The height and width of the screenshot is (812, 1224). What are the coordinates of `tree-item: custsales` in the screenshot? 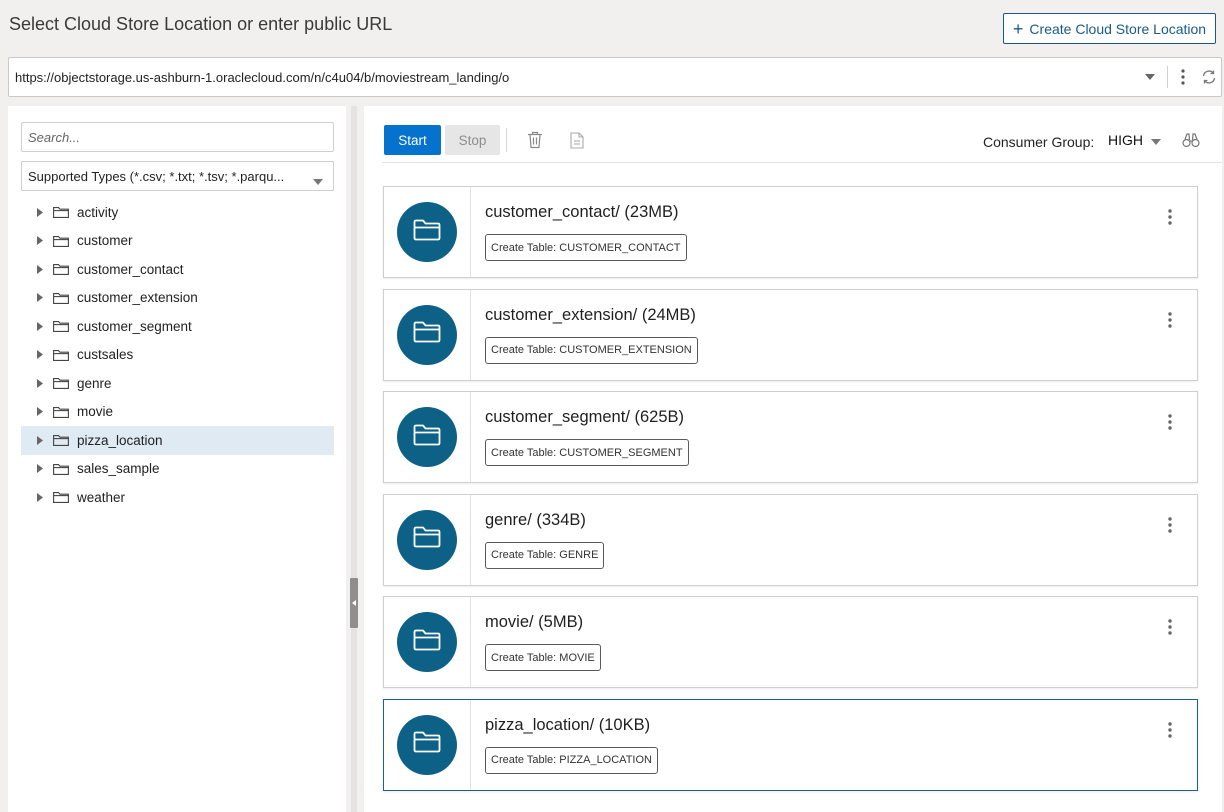 It's located at (177, 355).